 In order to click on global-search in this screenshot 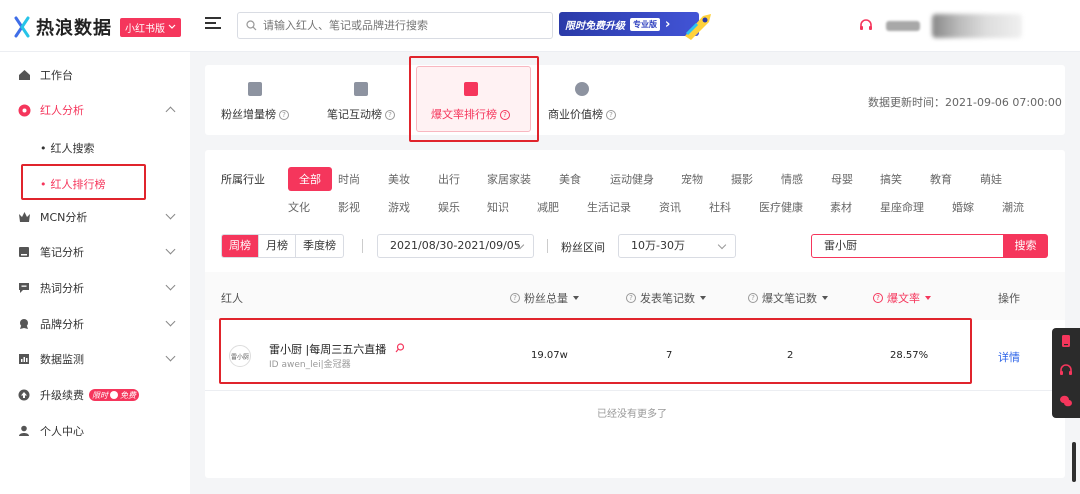, I will do `click(395, 25)`.